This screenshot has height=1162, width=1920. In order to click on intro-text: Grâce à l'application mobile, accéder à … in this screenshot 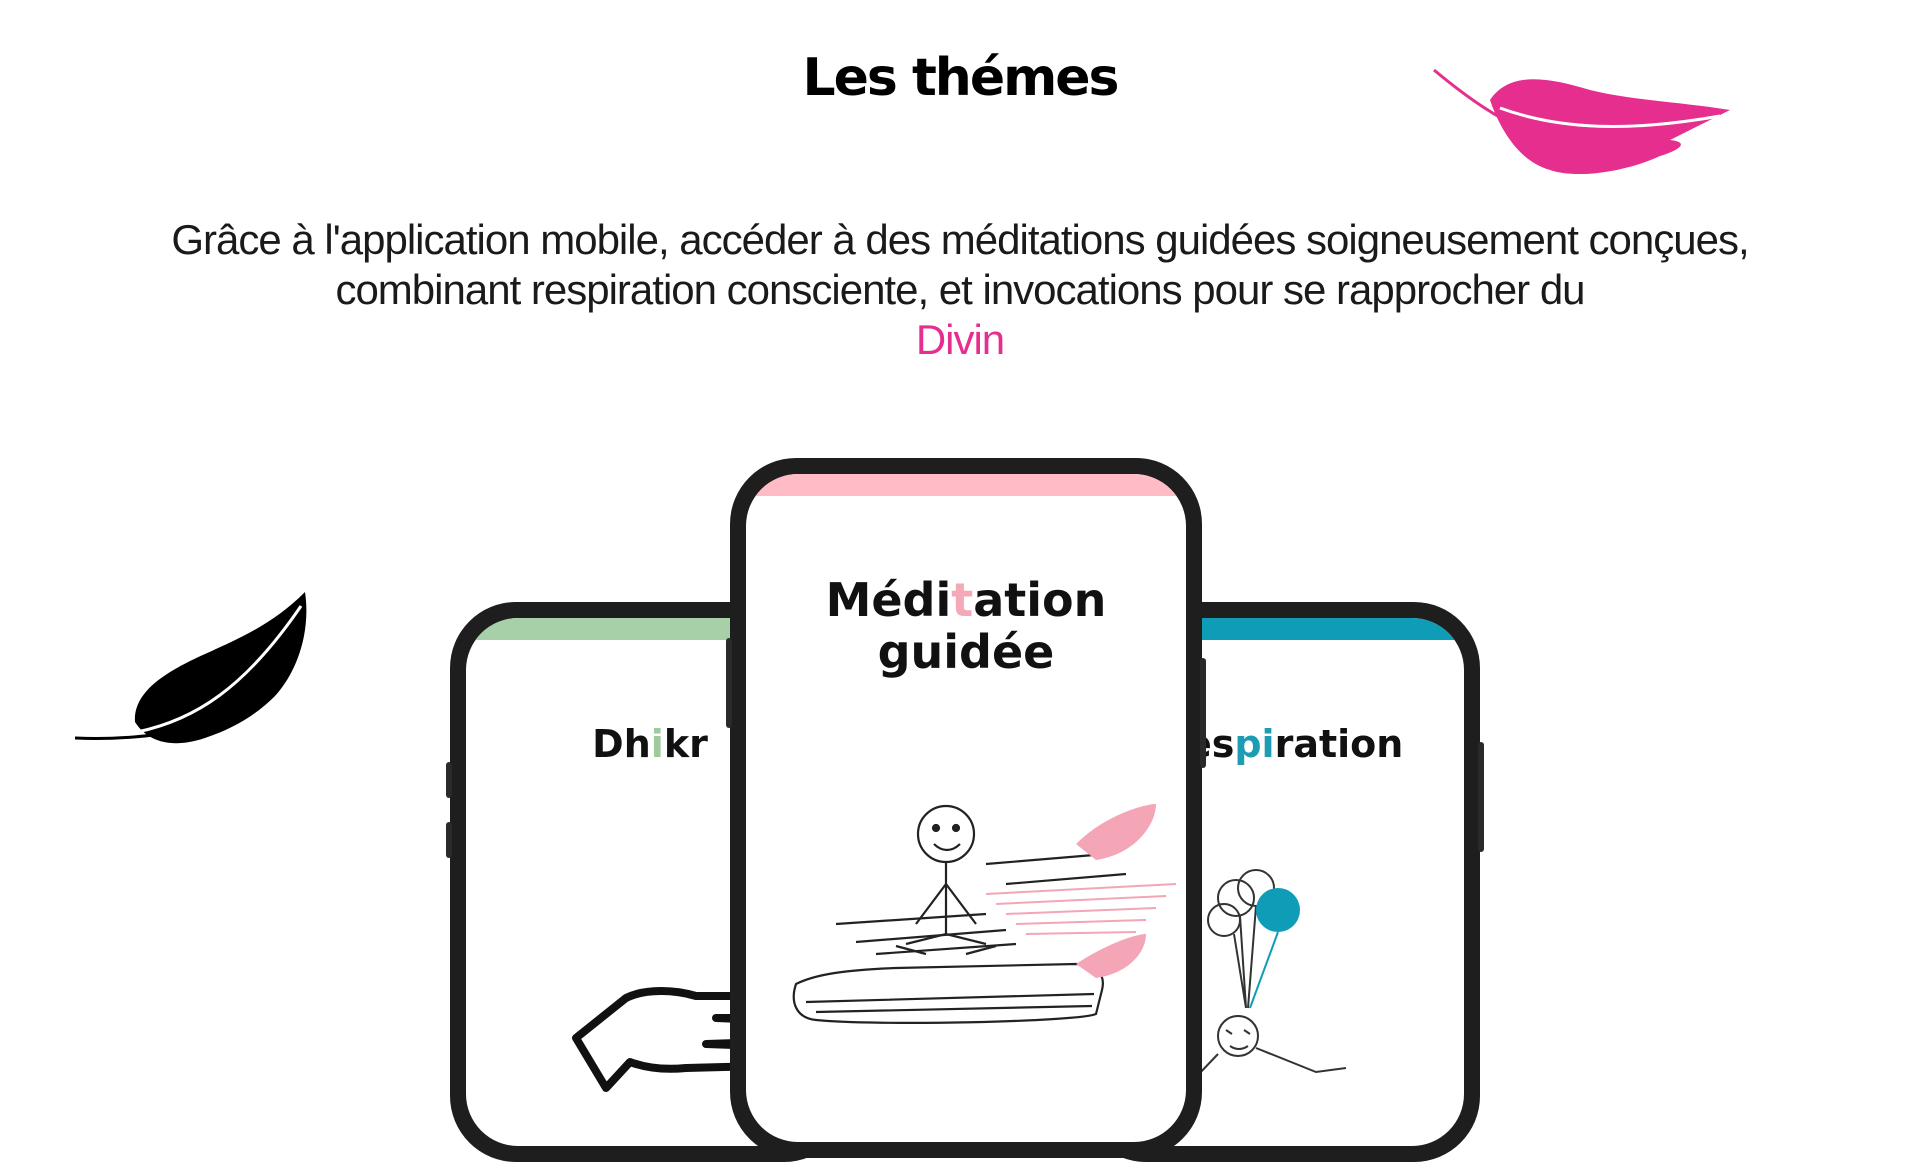, I will do `click(960, 290)`.